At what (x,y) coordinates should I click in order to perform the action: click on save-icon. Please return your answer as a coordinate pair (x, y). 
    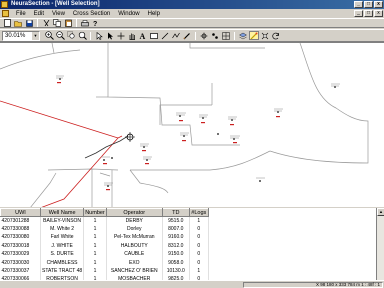
    Looking at the image, I should click on (29, 23).